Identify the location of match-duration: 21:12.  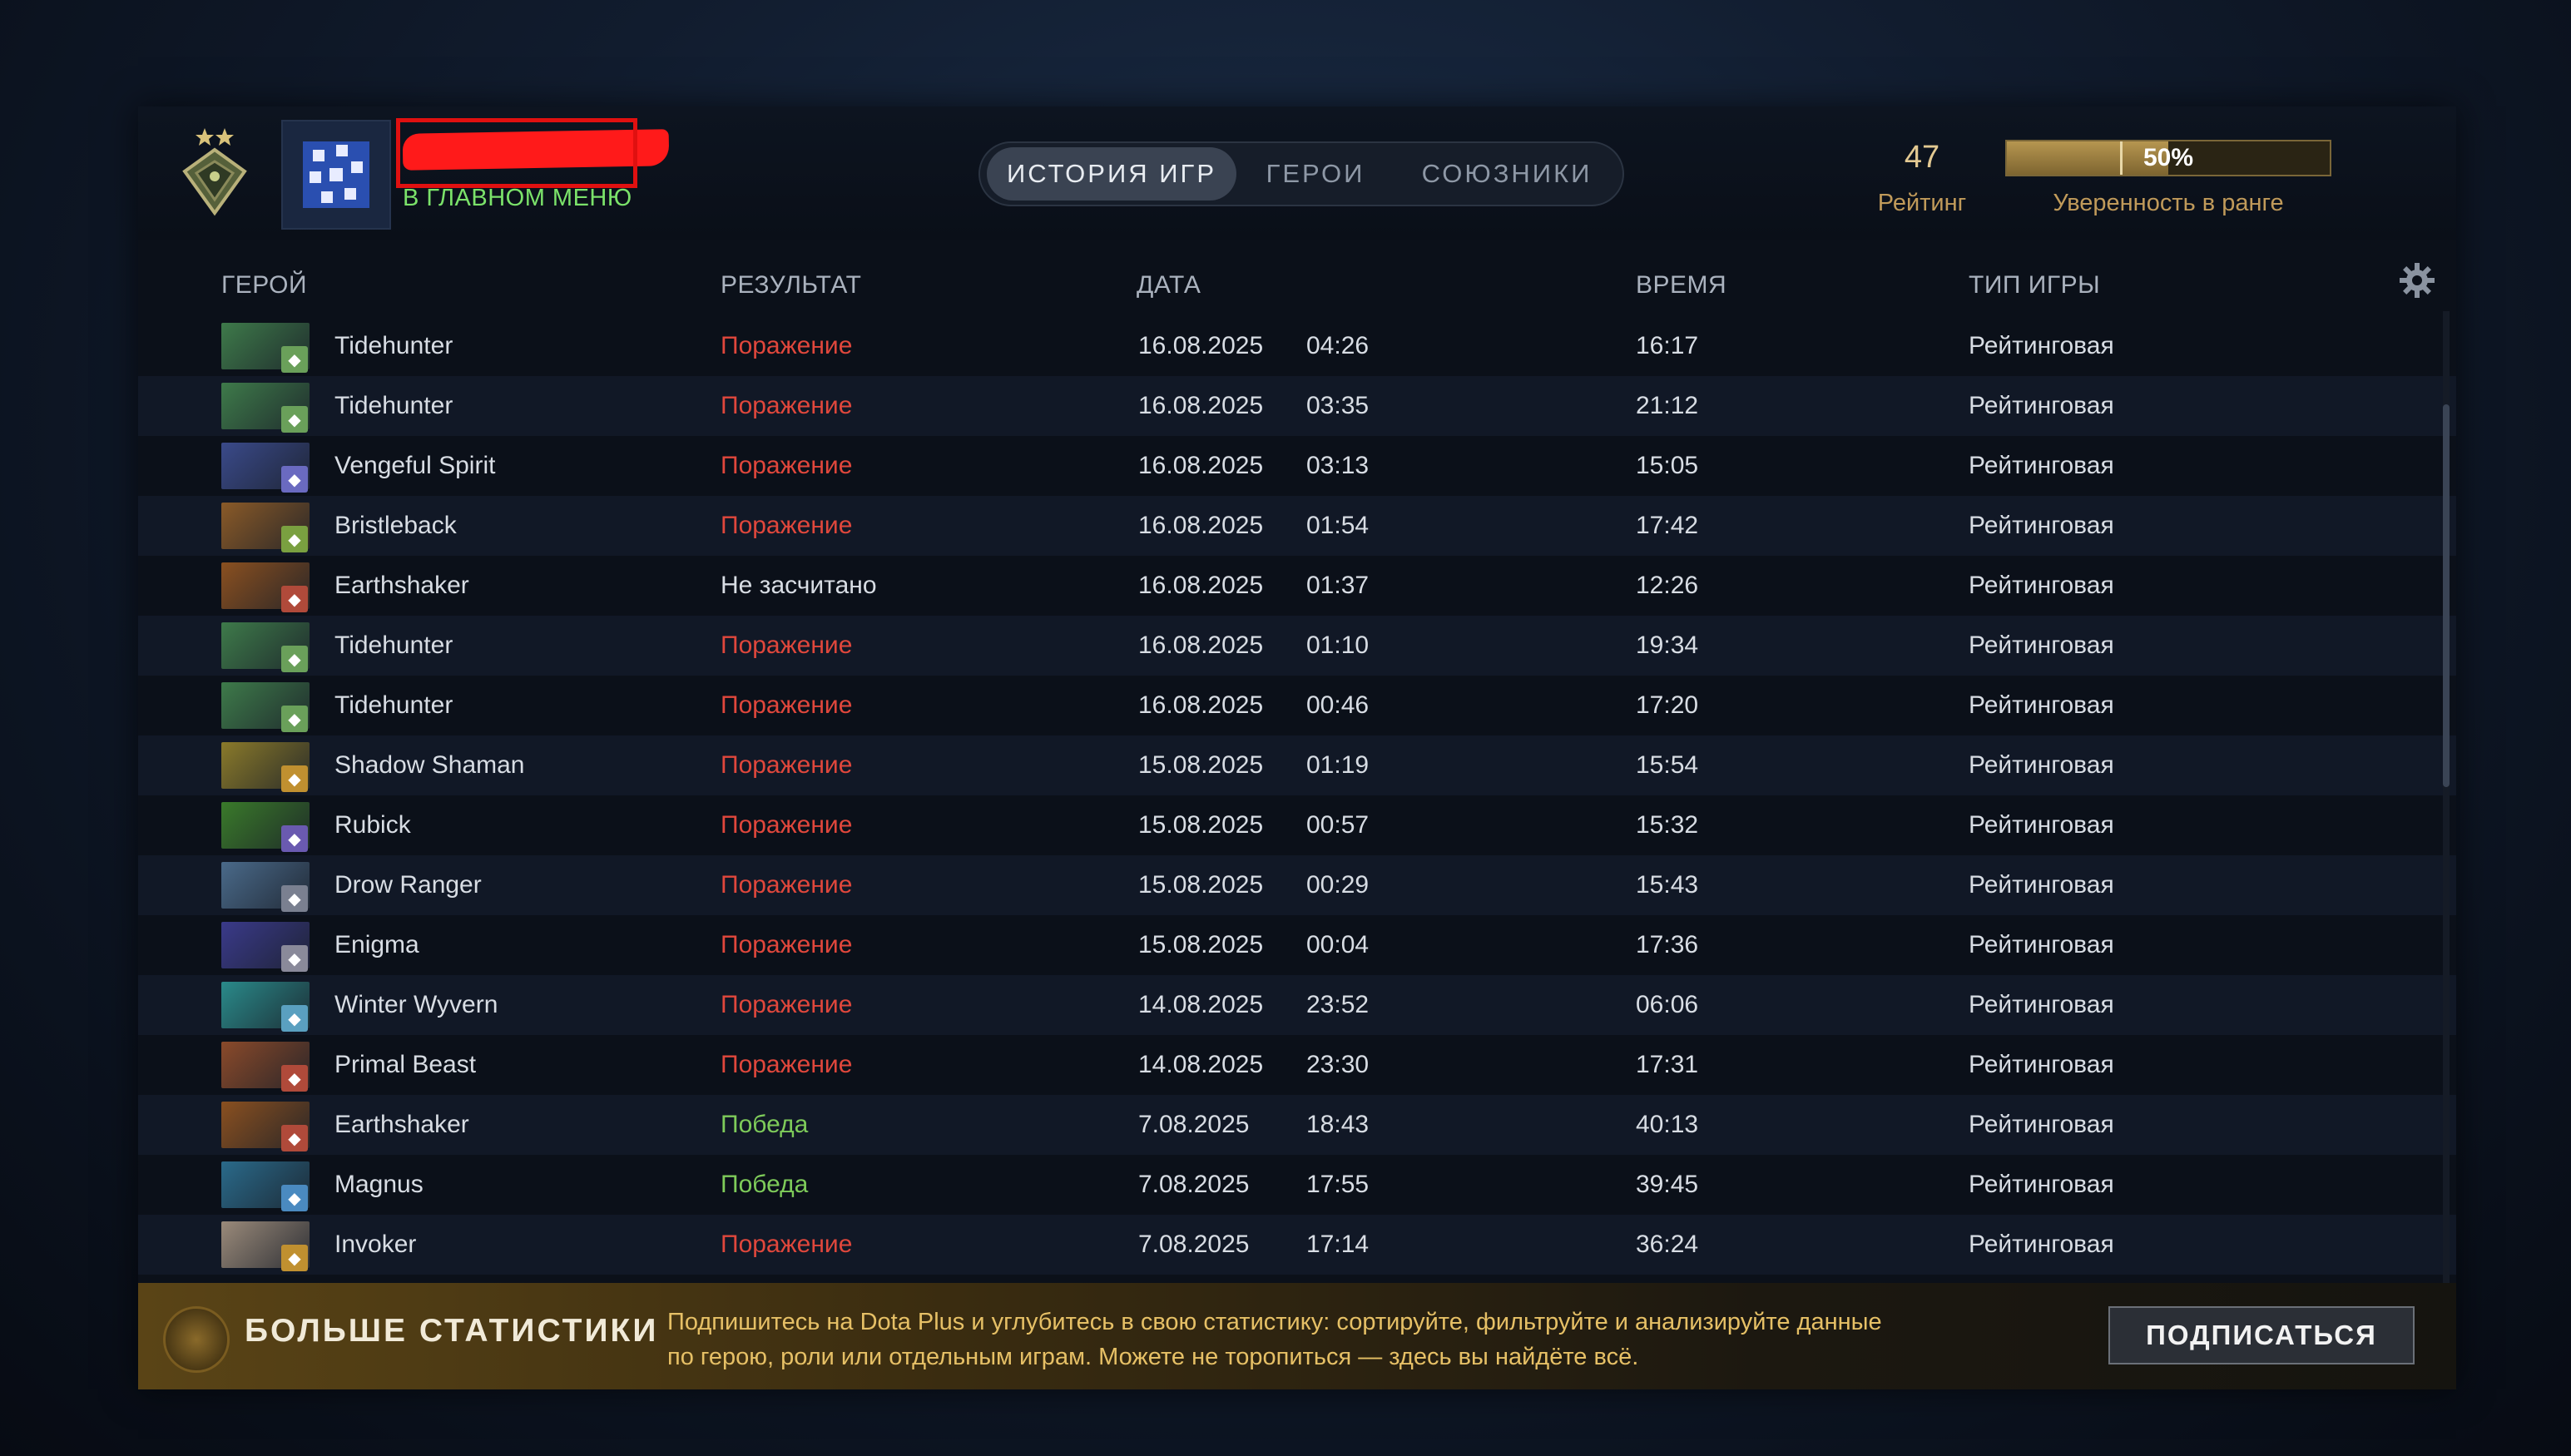
(1667, 405).